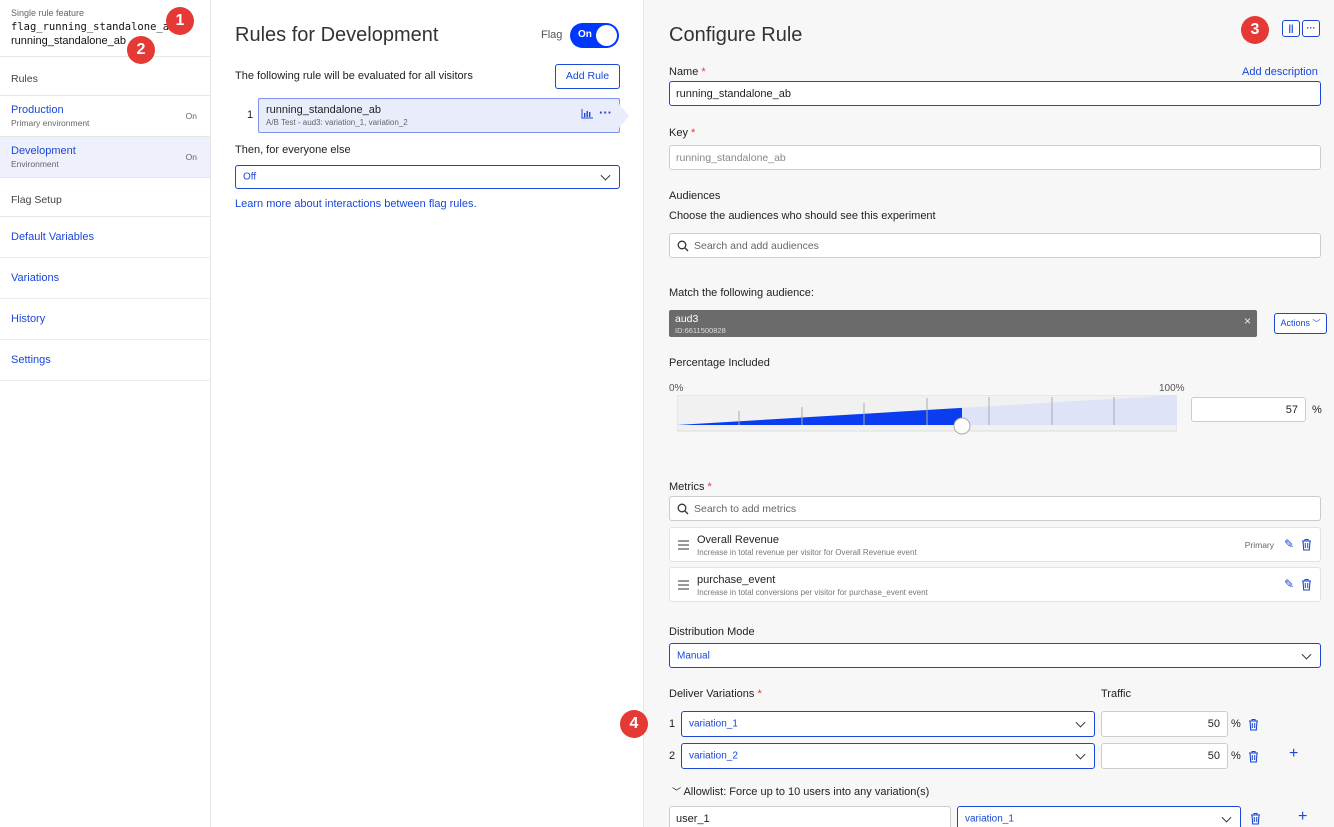  Describe the element at coordinates (695, 196) in the screenshot. I see `audiences-label: Audiences` at that location.